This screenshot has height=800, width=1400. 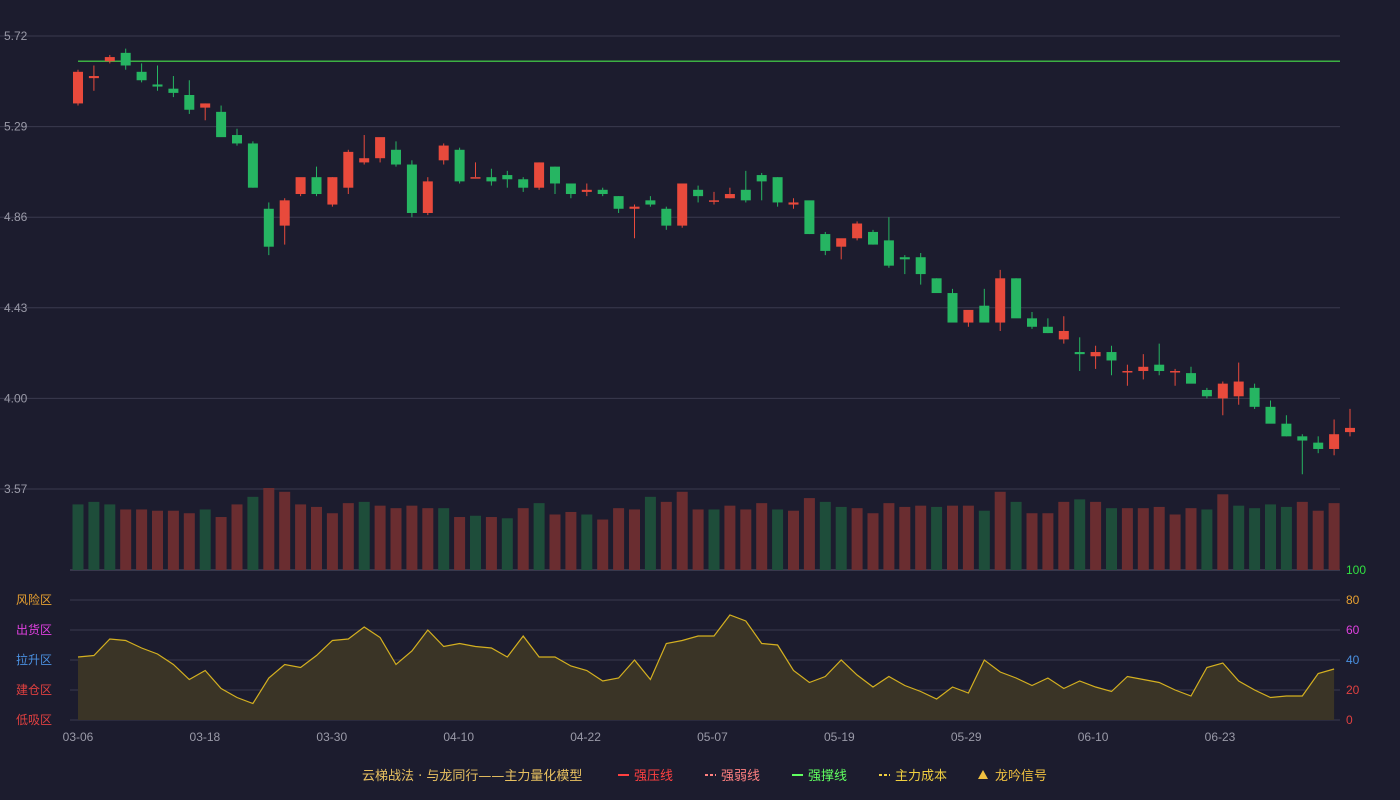 What do you see at coordinates (34, 659) in the screenshot?
I see `zone-labels: 风险区出货区拉升区建仓区低吸区` at bounding box center [34, 659].